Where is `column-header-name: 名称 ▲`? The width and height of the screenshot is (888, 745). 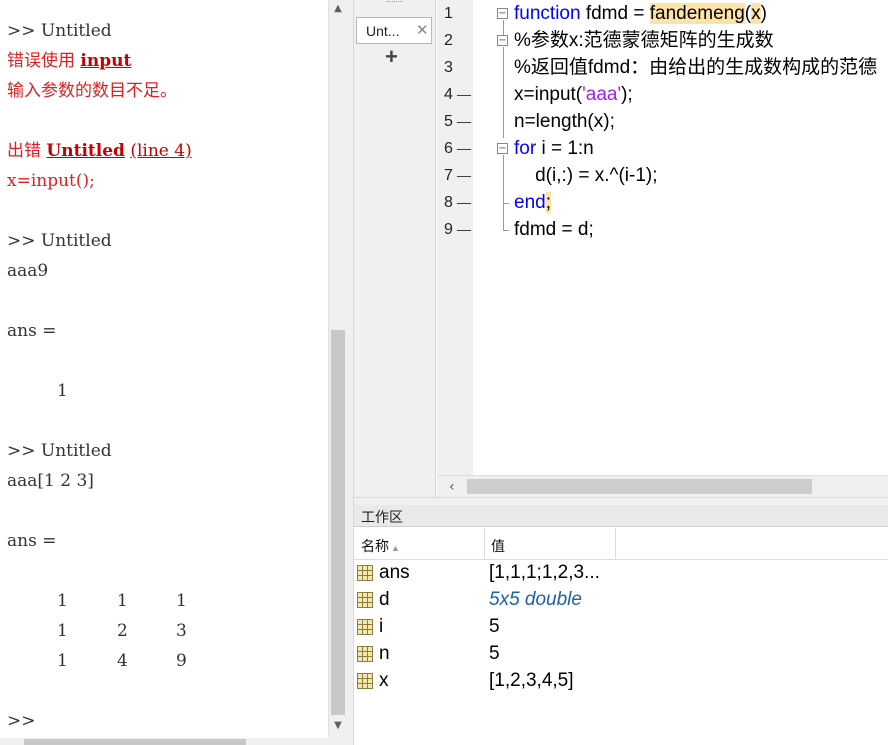 column-header-name: 名称 ▲ is located at coordinates (380, 546).